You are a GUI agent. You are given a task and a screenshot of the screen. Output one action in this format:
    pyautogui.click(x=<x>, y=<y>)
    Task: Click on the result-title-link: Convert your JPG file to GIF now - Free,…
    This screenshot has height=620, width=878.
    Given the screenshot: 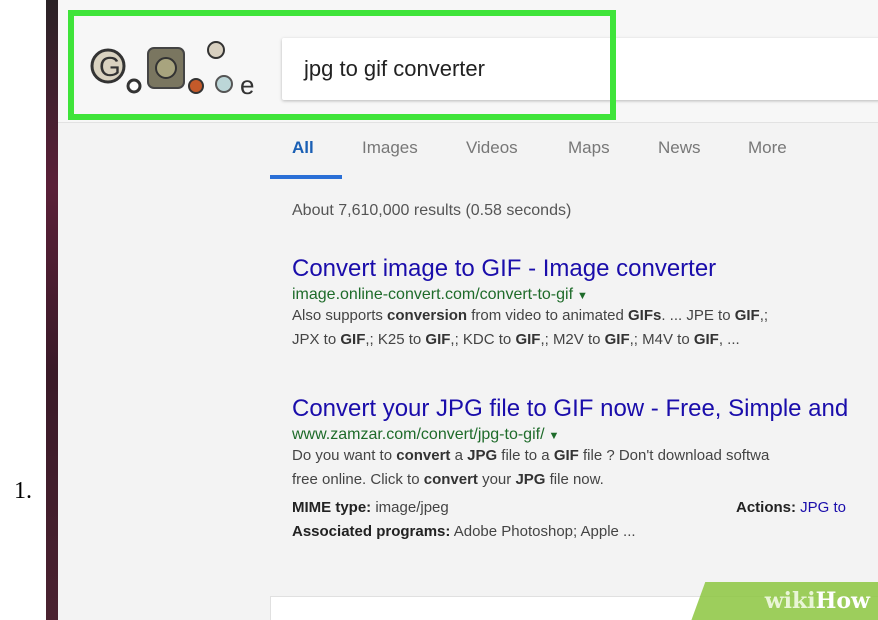 What is the action you would take?
    pyautogui.click(x=585, y=409)
    